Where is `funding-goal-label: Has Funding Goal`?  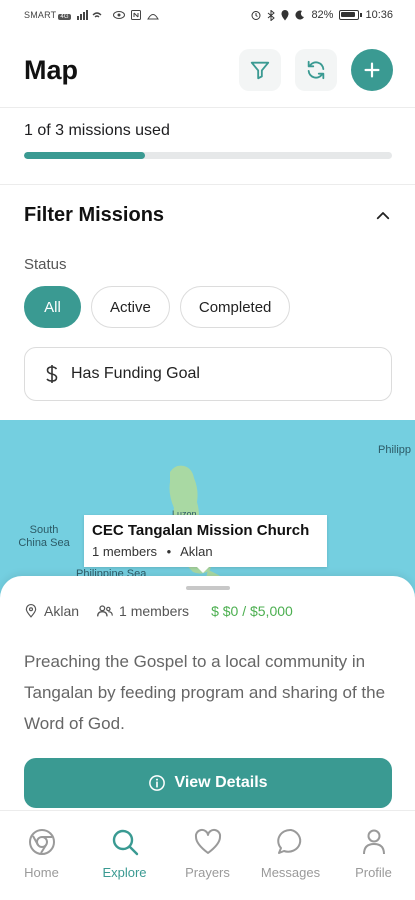 funding-goal-label: Has Funding Goal is located at coordinates (135, 373).